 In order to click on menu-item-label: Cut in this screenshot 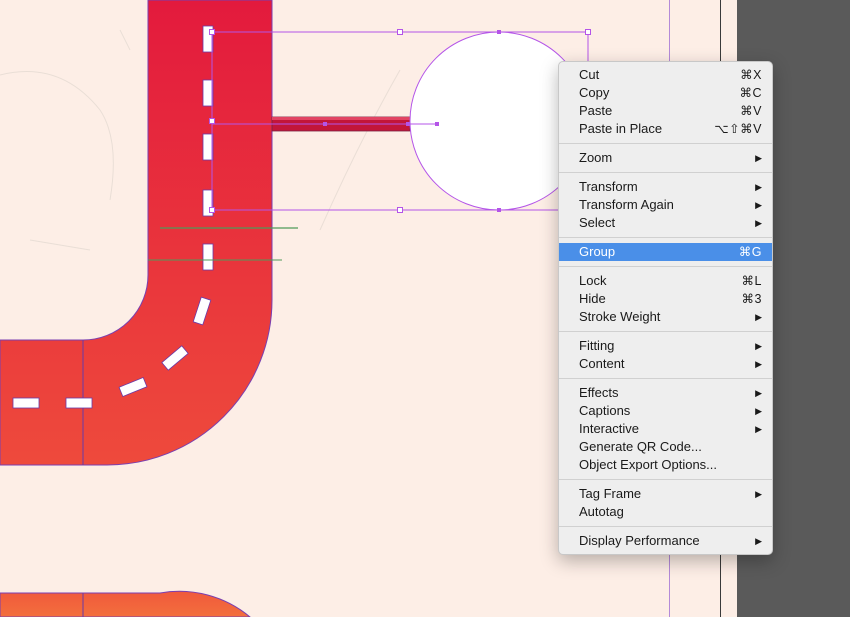, I will do `click(589, 74)`.